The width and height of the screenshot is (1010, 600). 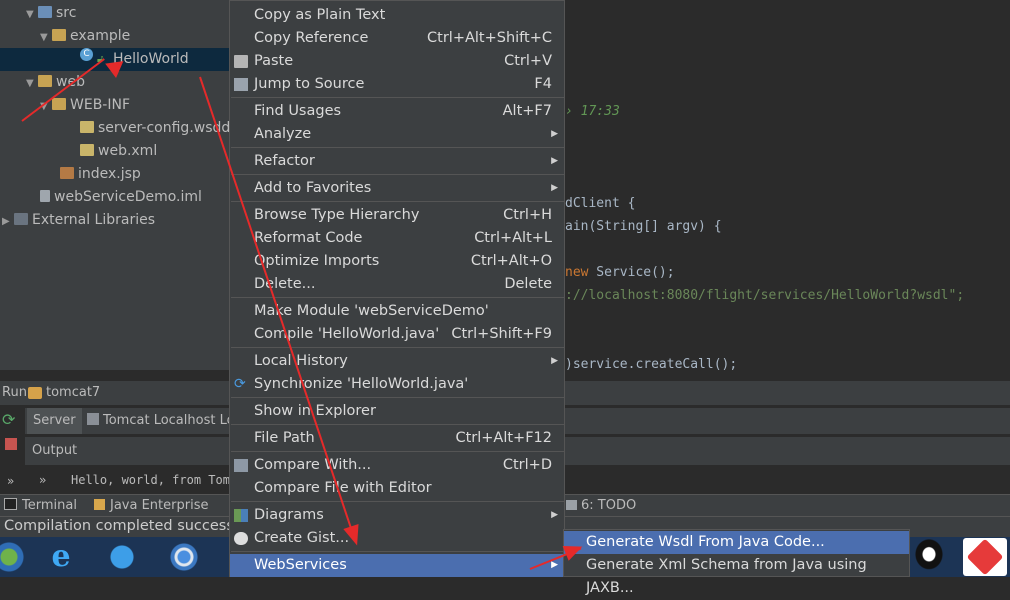 What do you see at coordinates (10, 481) in the screenshot?
I see `more-icon: »` at bounding box center [10, 481].